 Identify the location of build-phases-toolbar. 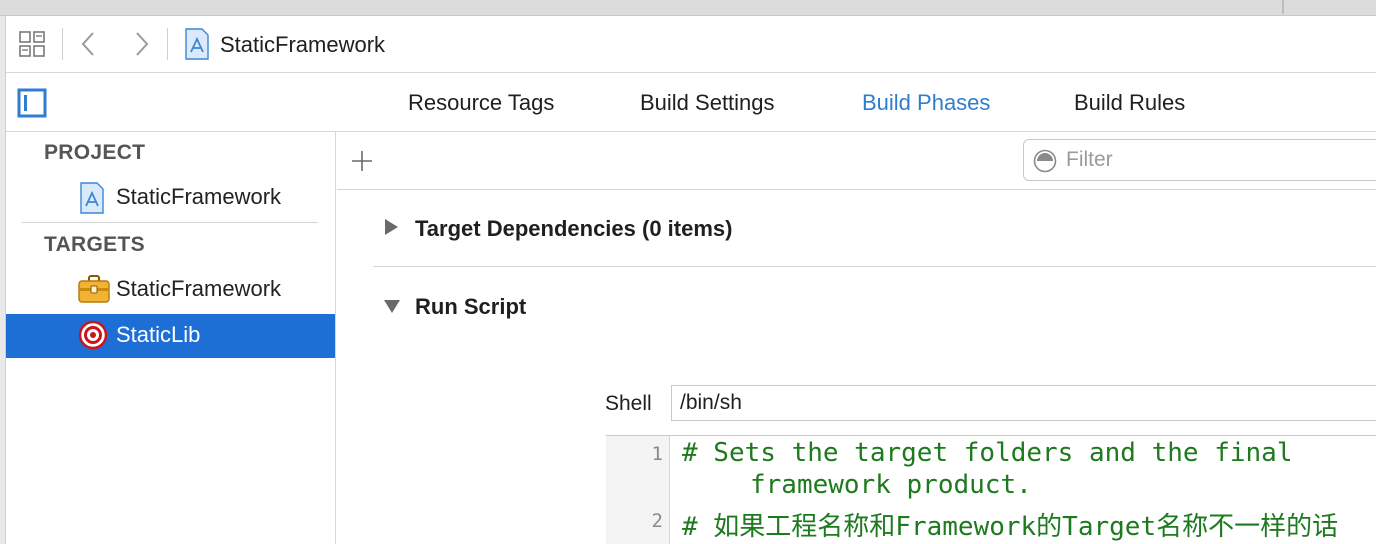
(856, 161).